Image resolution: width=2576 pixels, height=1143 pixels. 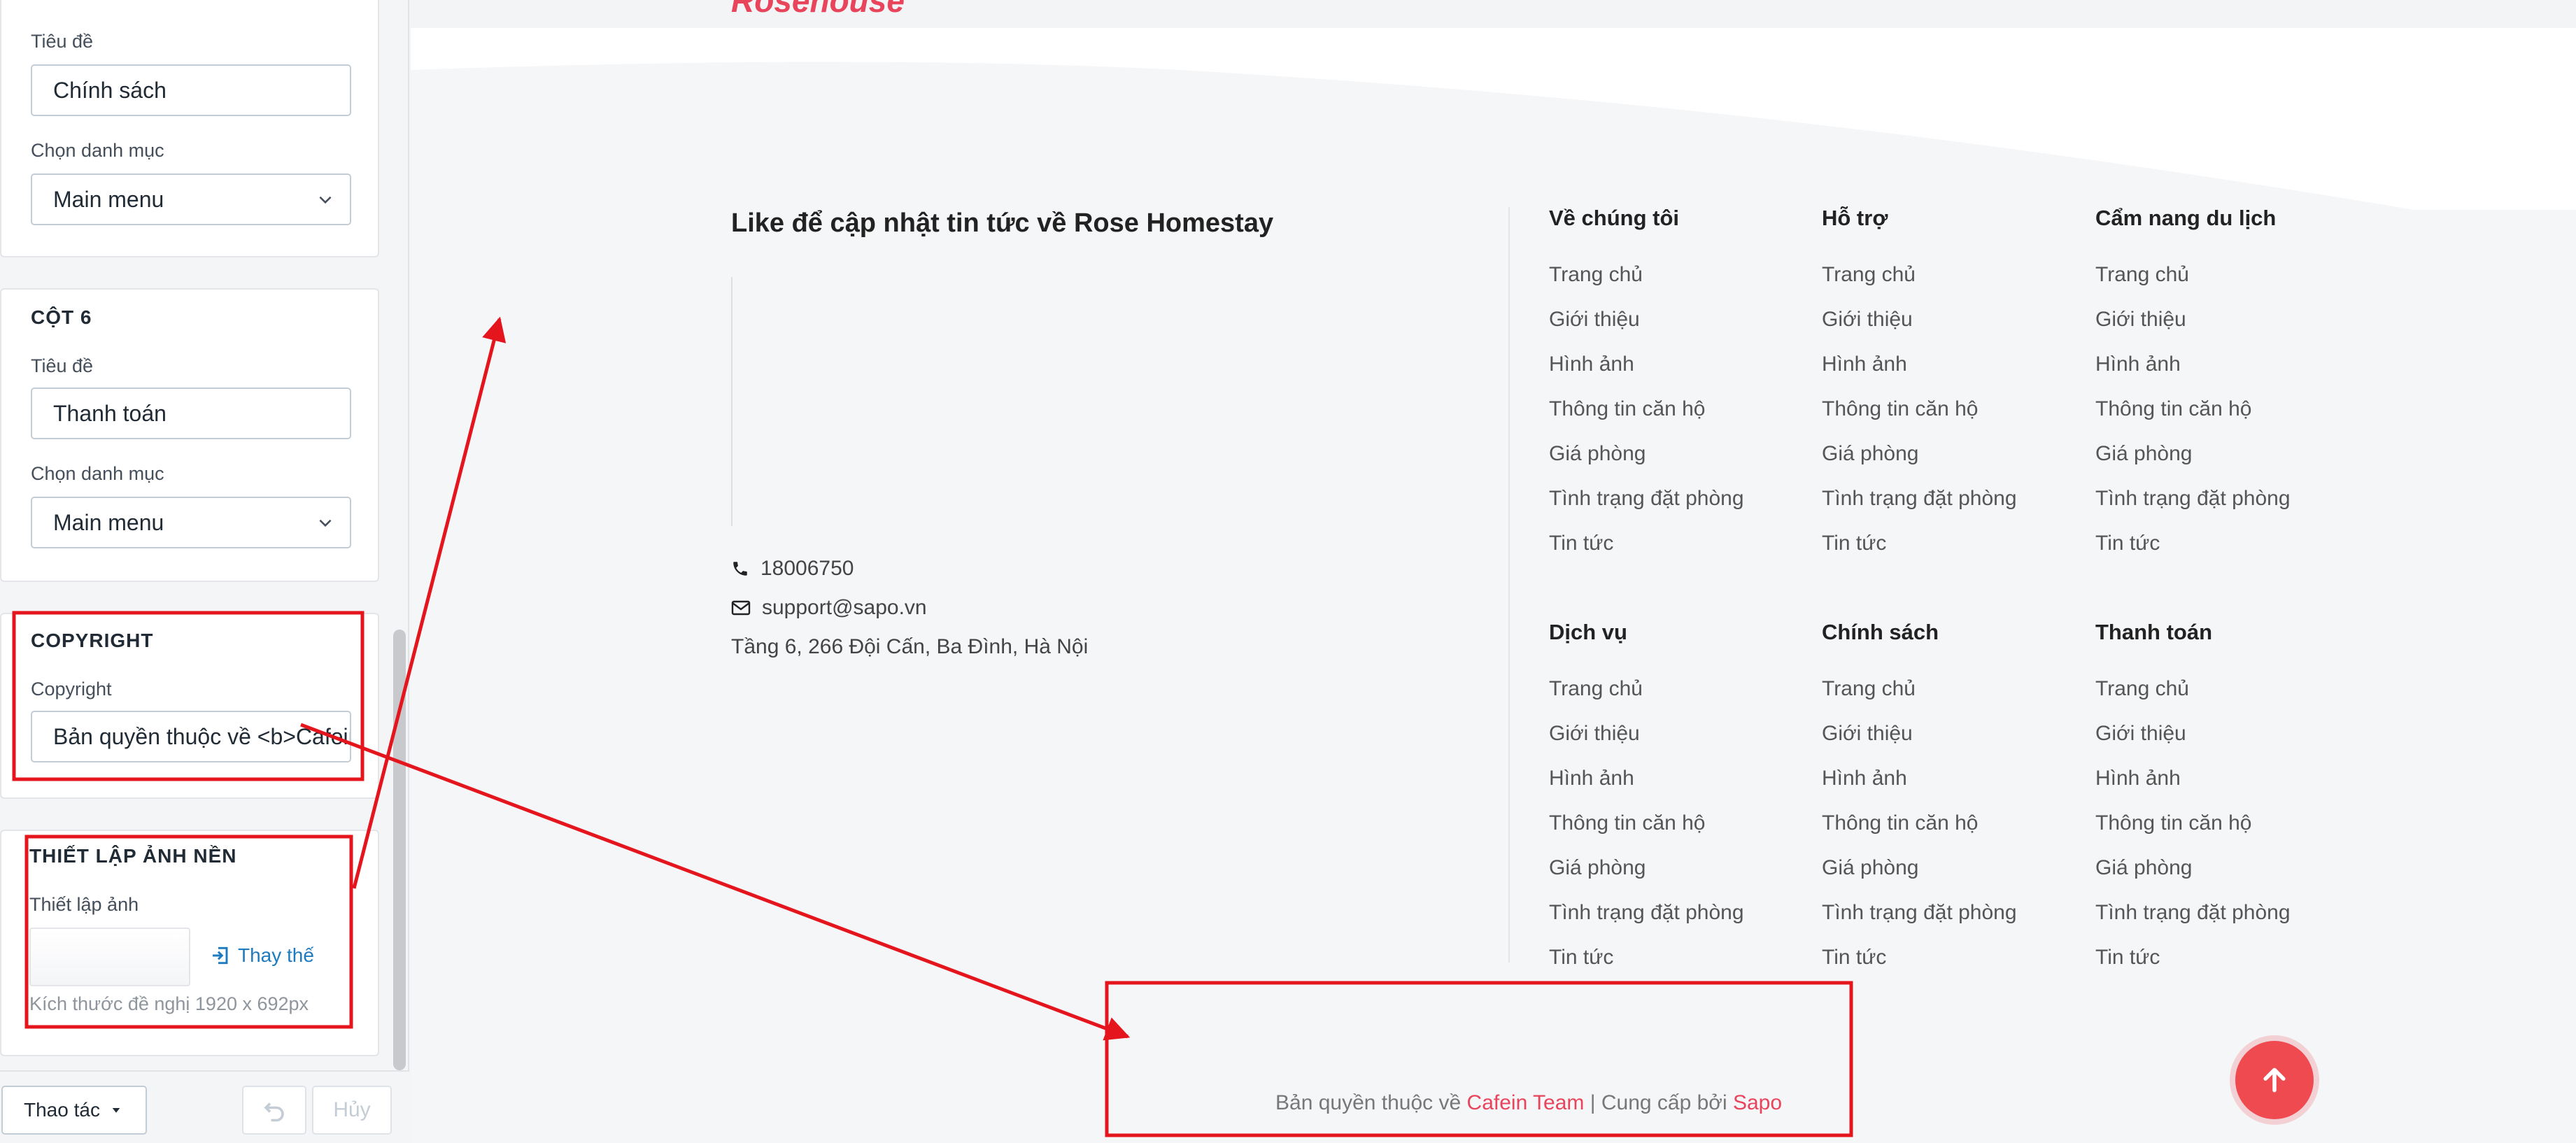 I want to click on copyright-label: Copyright, so click(x=71, y=689).